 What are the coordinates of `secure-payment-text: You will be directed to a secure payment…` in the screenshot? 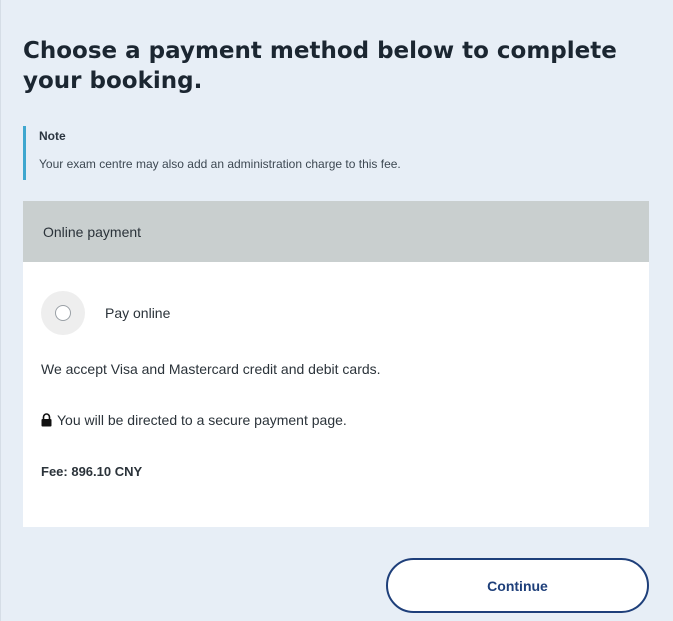 It's located at (202, 420).